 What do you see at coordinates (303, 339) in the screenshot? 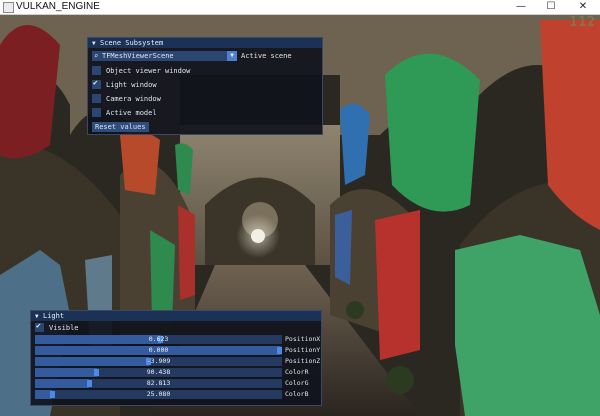
I see `slider-label: PositionX` at bounding box center [303, 339].